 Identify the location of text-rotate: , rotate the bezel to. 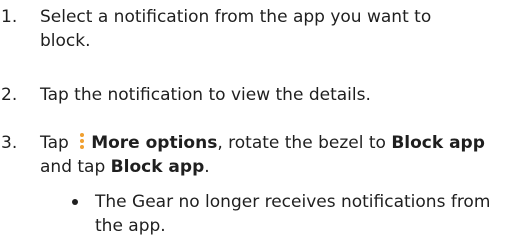
(301, 143).